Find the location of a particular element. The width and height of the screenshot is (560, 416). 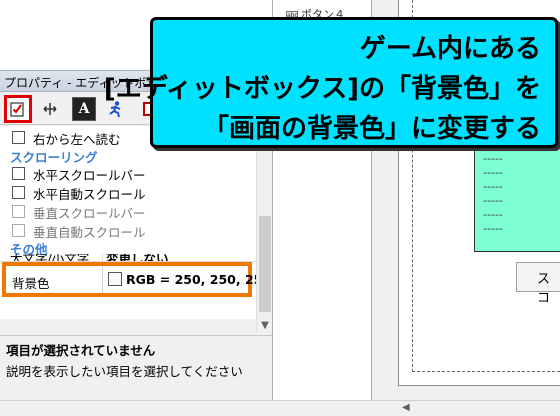

background-color-row: 背景色 RGB = 250, 250, 250 is located at coordinates (136, 279).